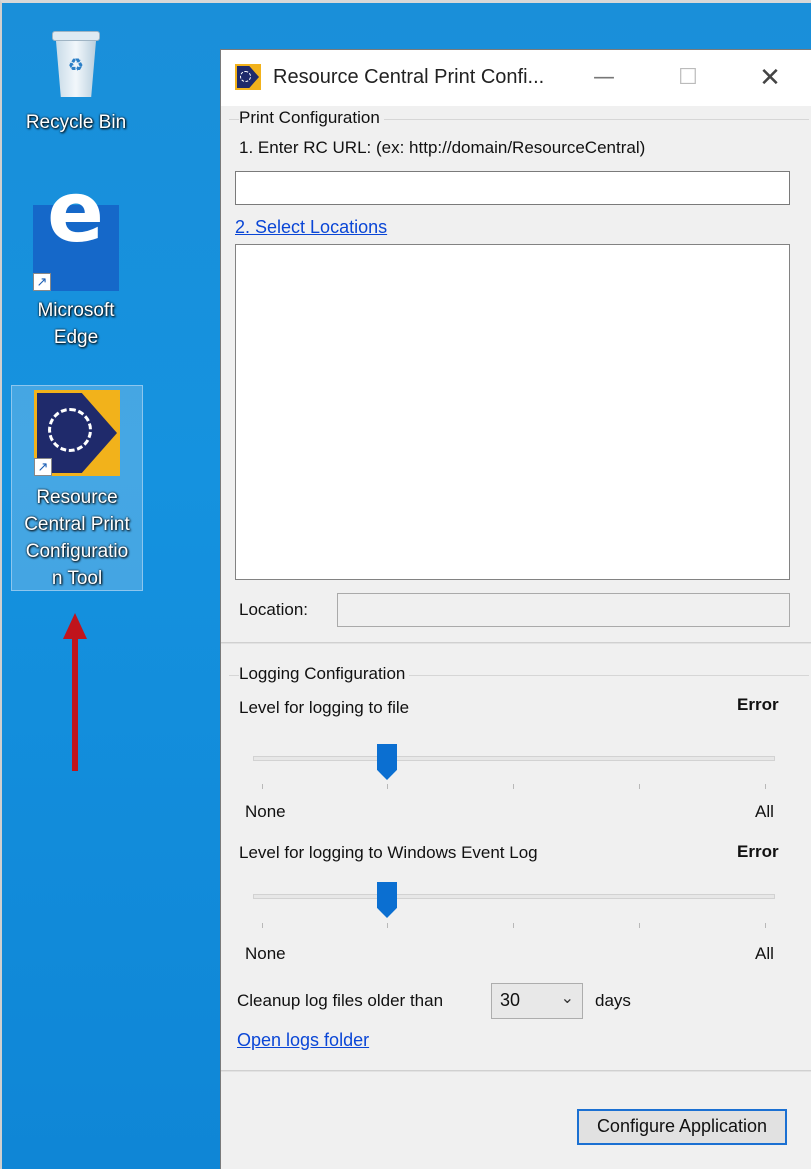 The width and height of the screenshot is (811, 1169). Describe the element at coordinates (604, 78) in the screenshot. I see `minimize-button: —` at that location.